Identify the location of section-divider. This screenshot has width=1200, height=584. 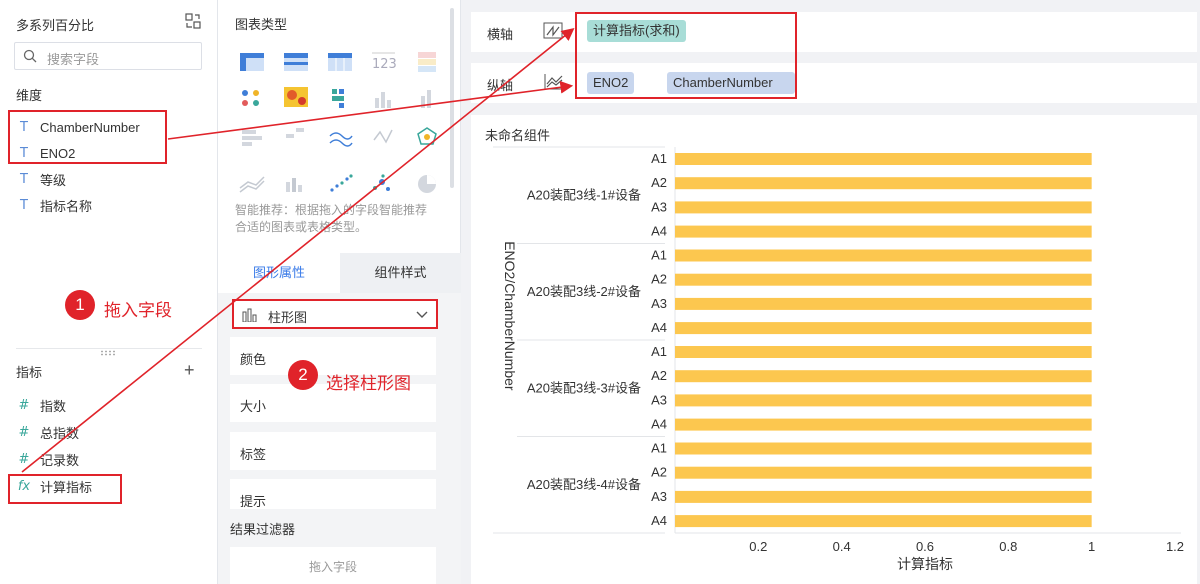
(109, 348).